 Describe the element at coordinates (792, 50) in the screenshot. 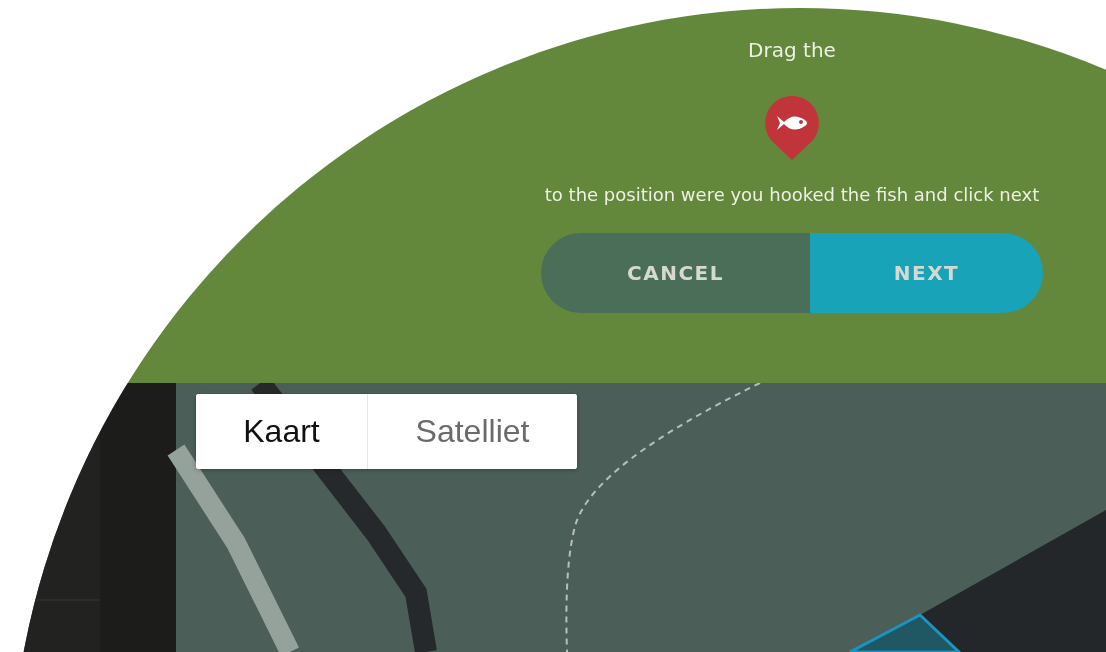

I see `instruction-text: Drag the` at that location.